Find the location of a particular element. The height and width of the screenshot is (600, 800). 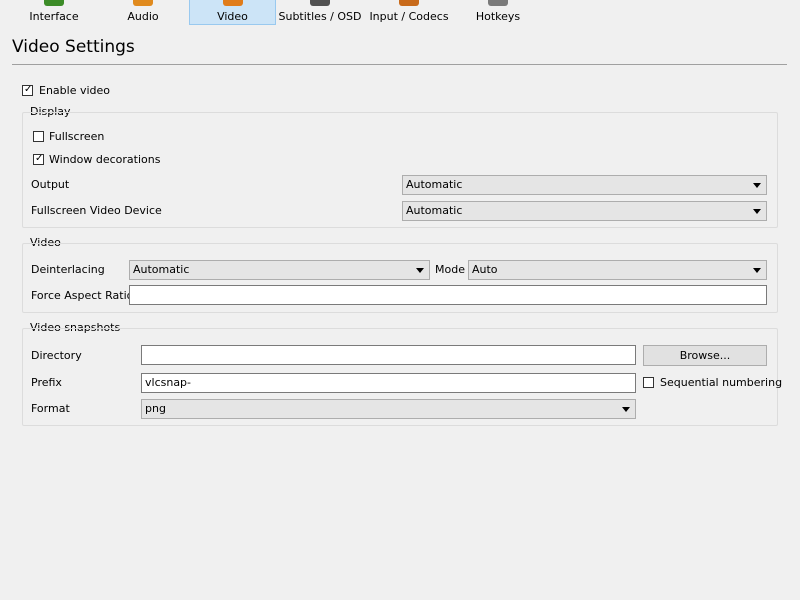

tab-input-codecs: Input / Codecs is located at coordinates (409, 12).